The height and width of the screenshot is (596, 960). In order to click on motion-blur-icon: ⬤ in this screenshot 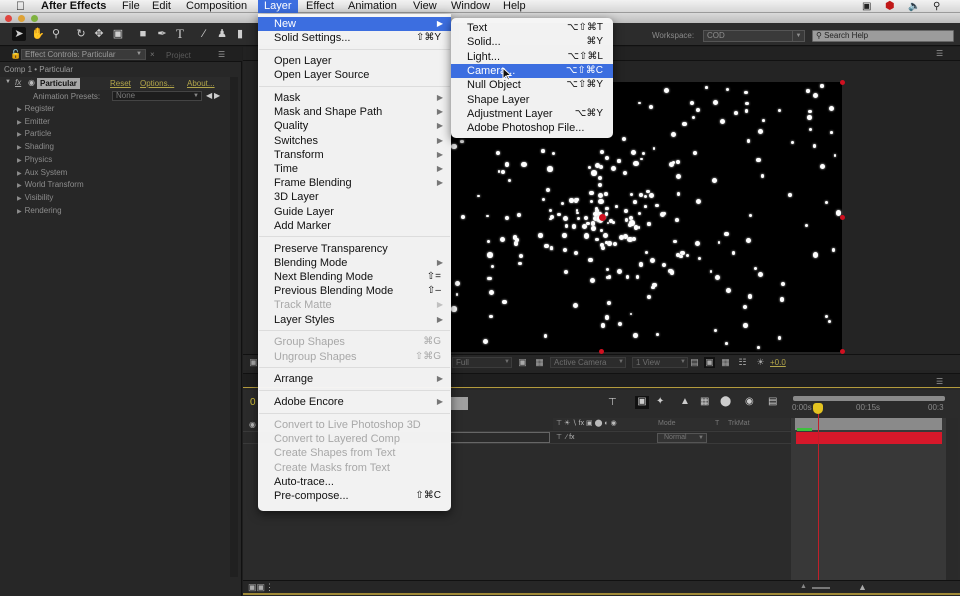, I will do `click(725, 401)`.